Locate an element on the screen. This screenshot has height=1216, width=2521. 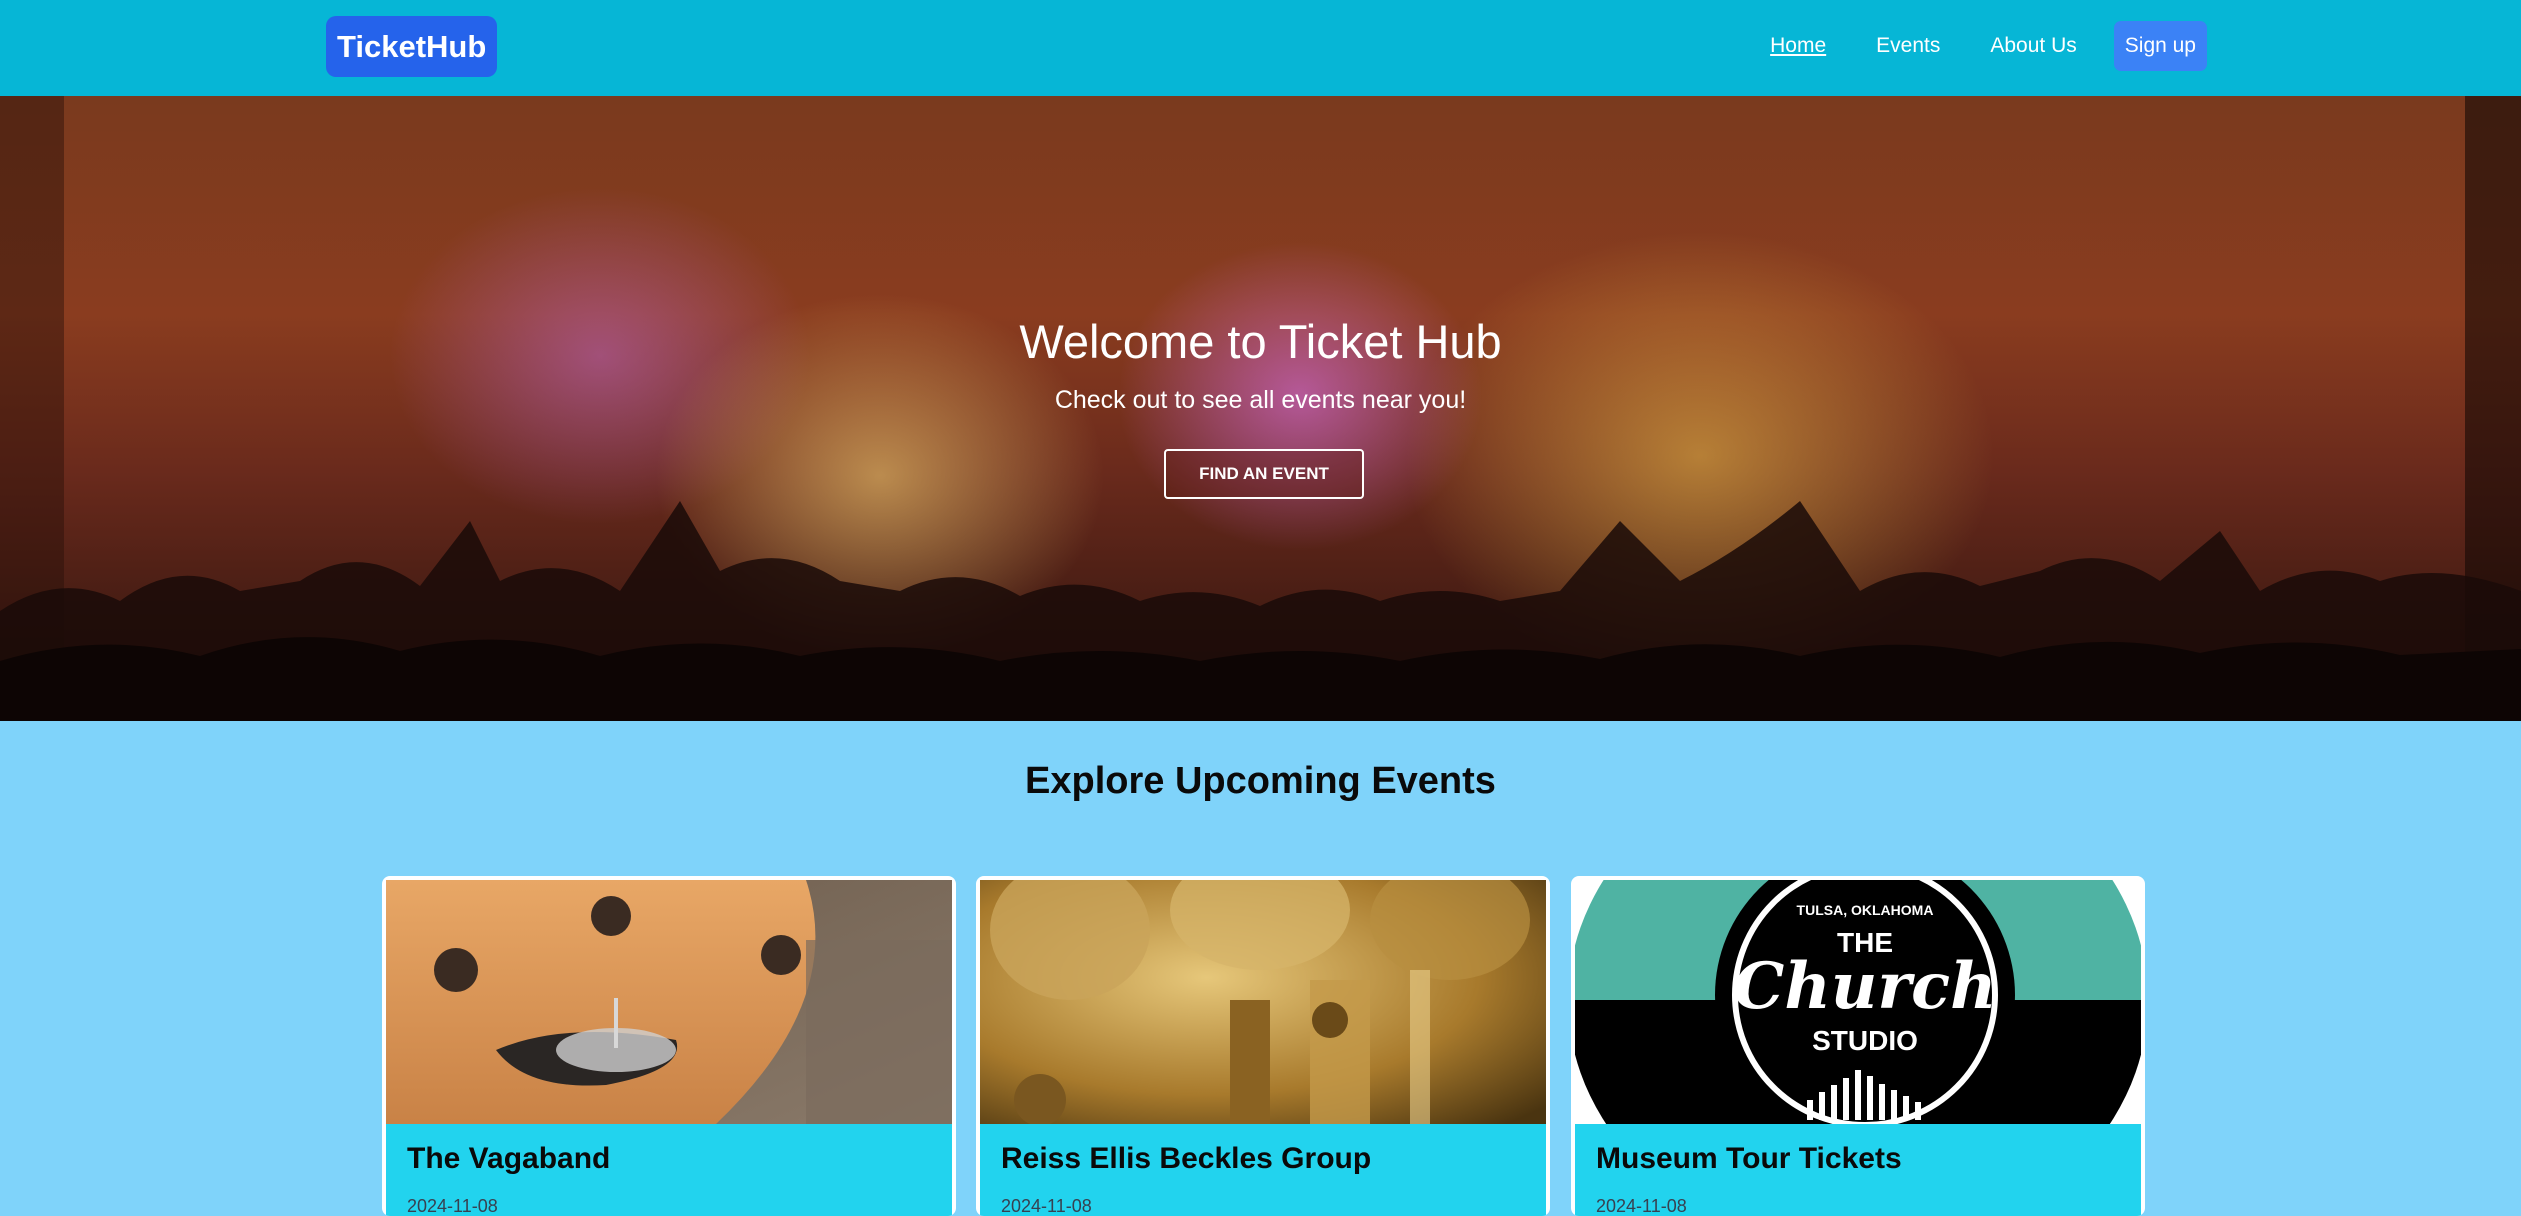
event-card: Reiss Ellis Beckles Group 2024-11-08 is located at coordinates (1263, 1046).